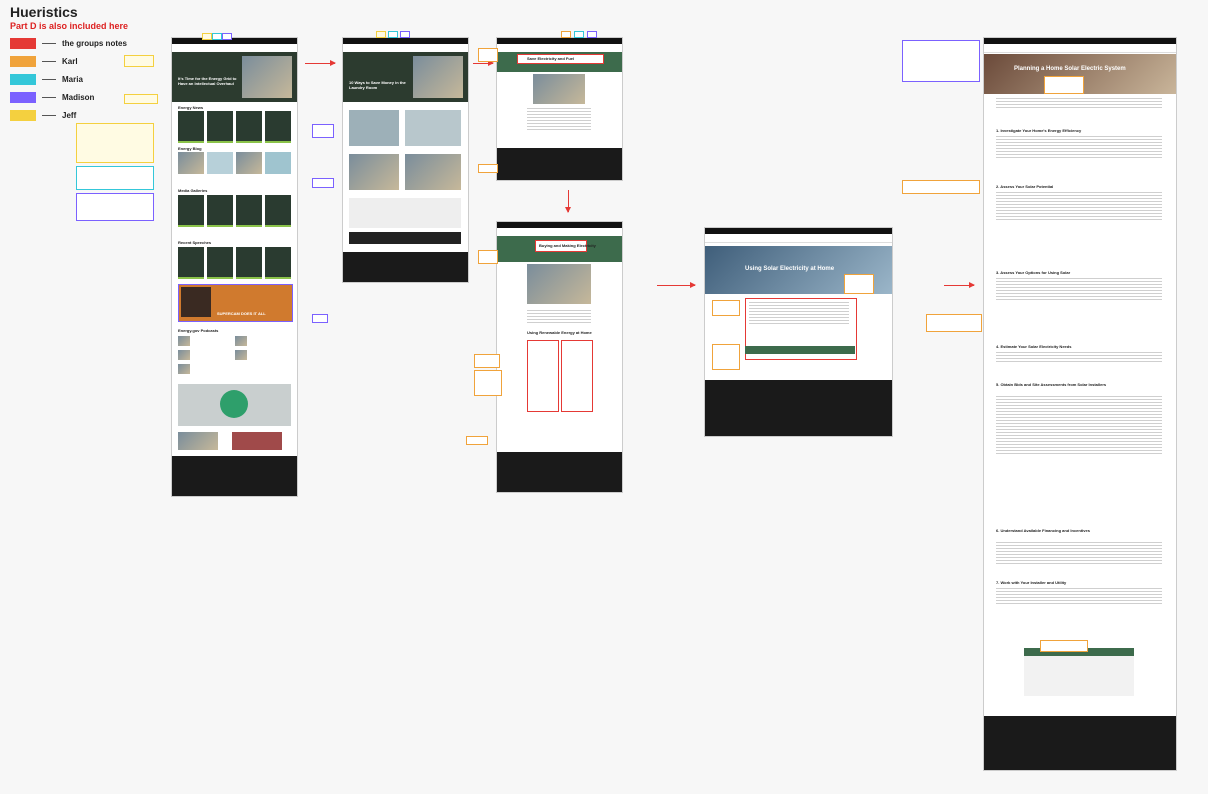  Describe the element at coordinates (1034, 346) in the screenshot. I see `section-title: 4. Estimate Your Solar Electricity Needs` at that location.